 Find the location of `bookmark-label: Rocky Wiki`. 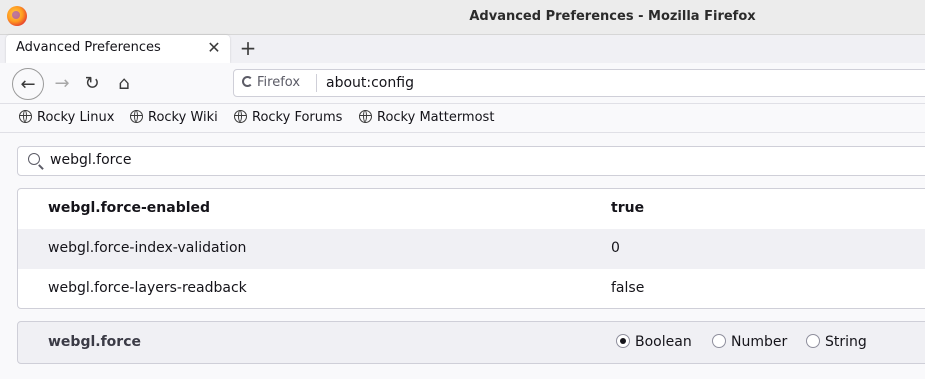

bookmark-label: Rocky Wiki is located at coordinates (183, 117).